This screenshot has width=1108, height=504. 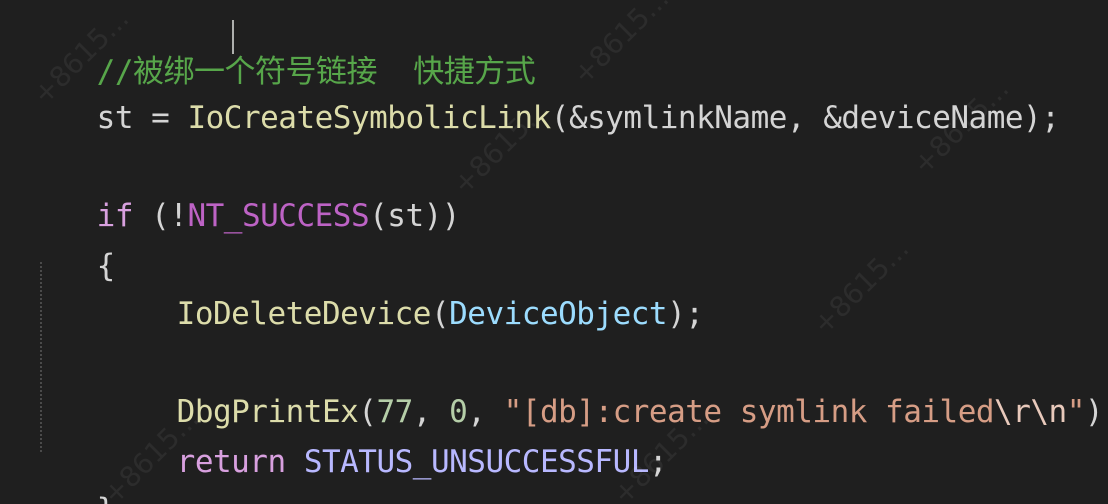 I want to click on paren-close: )), so click(x=442, y=216).